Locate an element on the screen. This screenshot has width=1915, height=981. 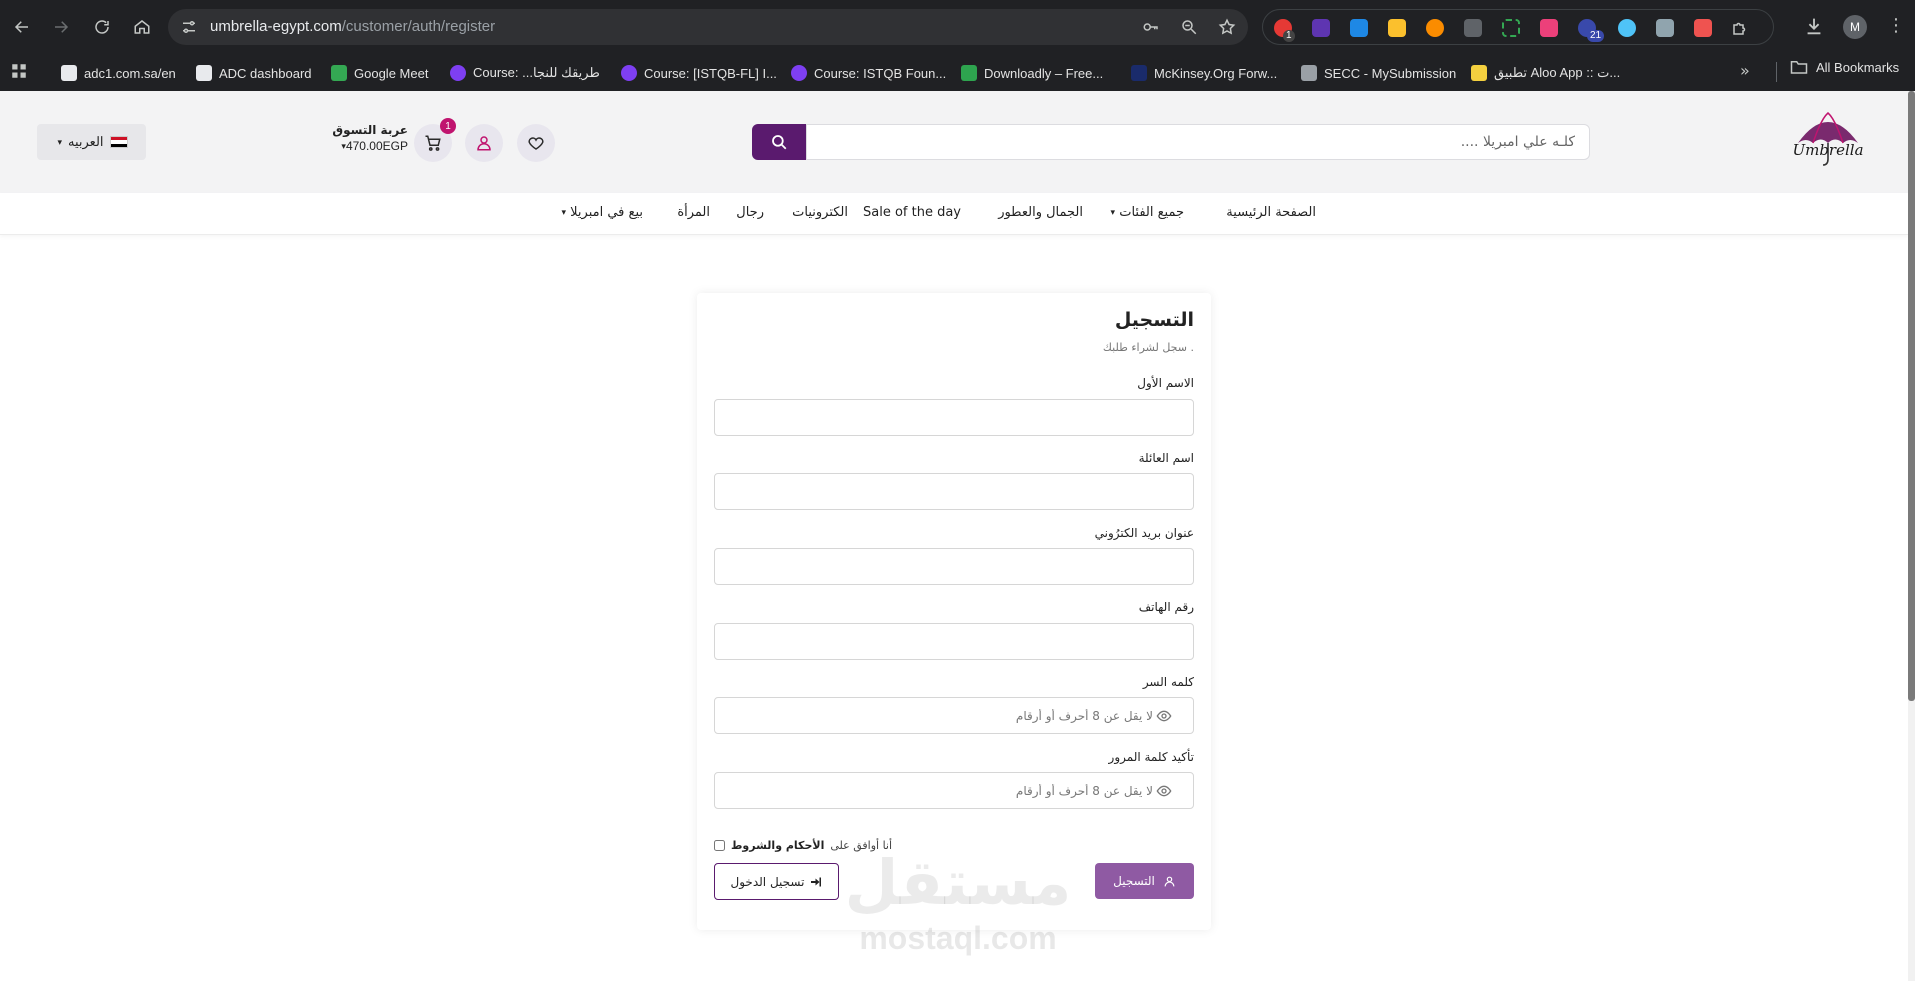
nav-item-men: رجال is located at coordinates (750, 212).